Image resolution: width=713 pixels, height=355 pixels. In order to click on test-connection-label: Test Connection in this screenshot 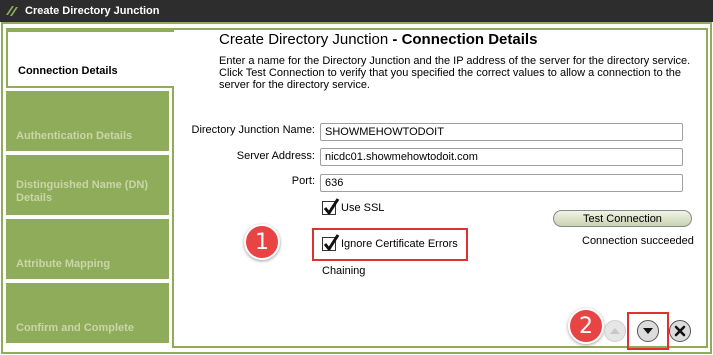, I will do `click(622, 218)`.